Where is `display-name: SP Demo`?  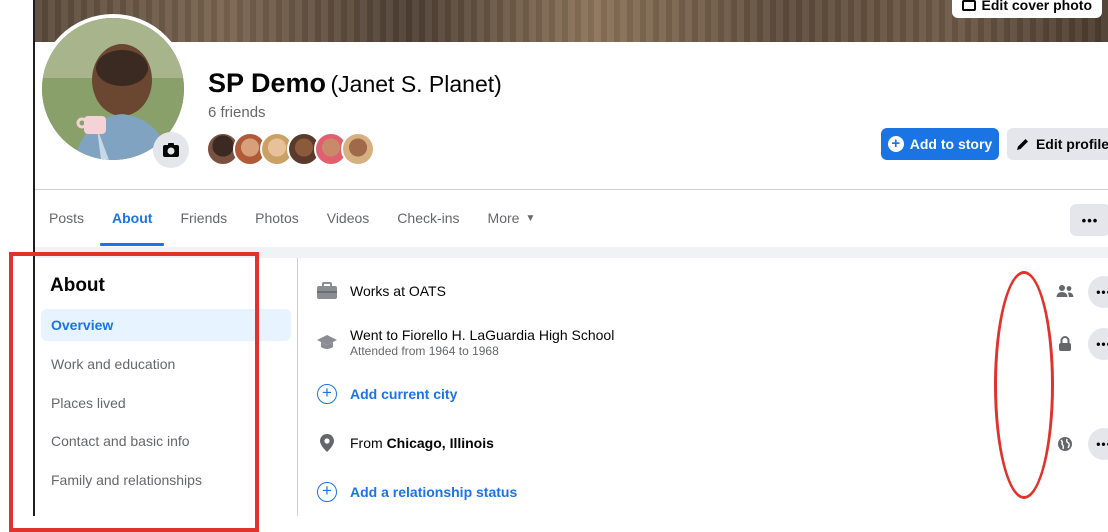
display-name: SP Demo is located at coordinates (267, 83).